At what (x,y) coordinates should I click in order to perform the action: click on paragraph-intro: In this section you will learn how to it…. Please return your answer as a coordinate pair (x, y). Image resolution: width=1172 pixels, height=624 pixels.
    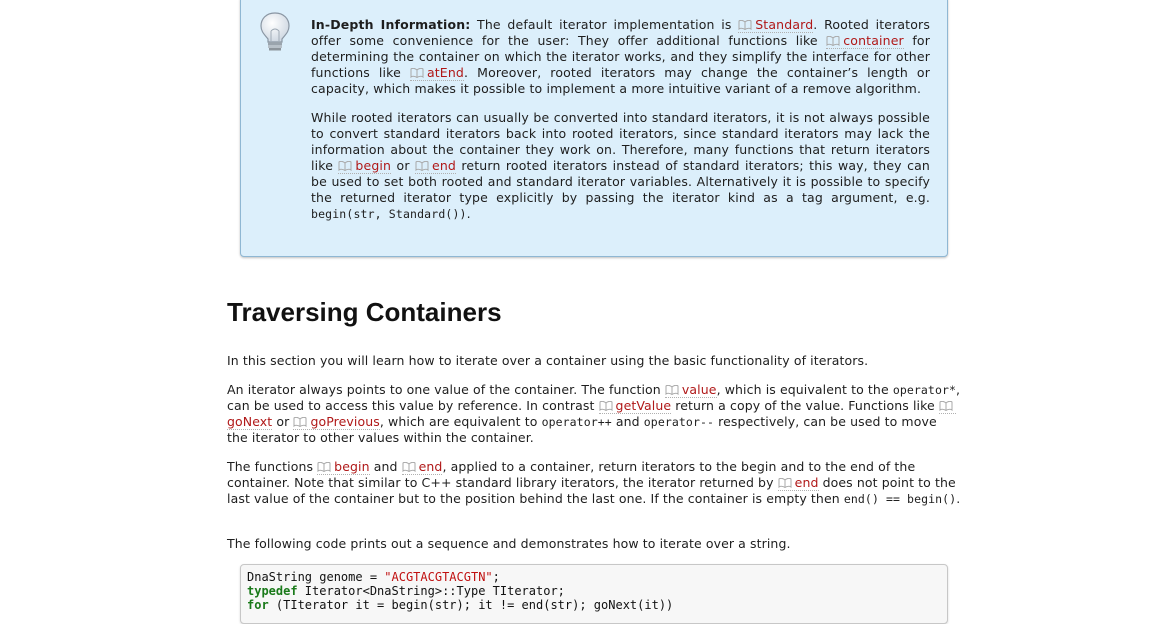
    Looking at the image, I should click on (594, 361).